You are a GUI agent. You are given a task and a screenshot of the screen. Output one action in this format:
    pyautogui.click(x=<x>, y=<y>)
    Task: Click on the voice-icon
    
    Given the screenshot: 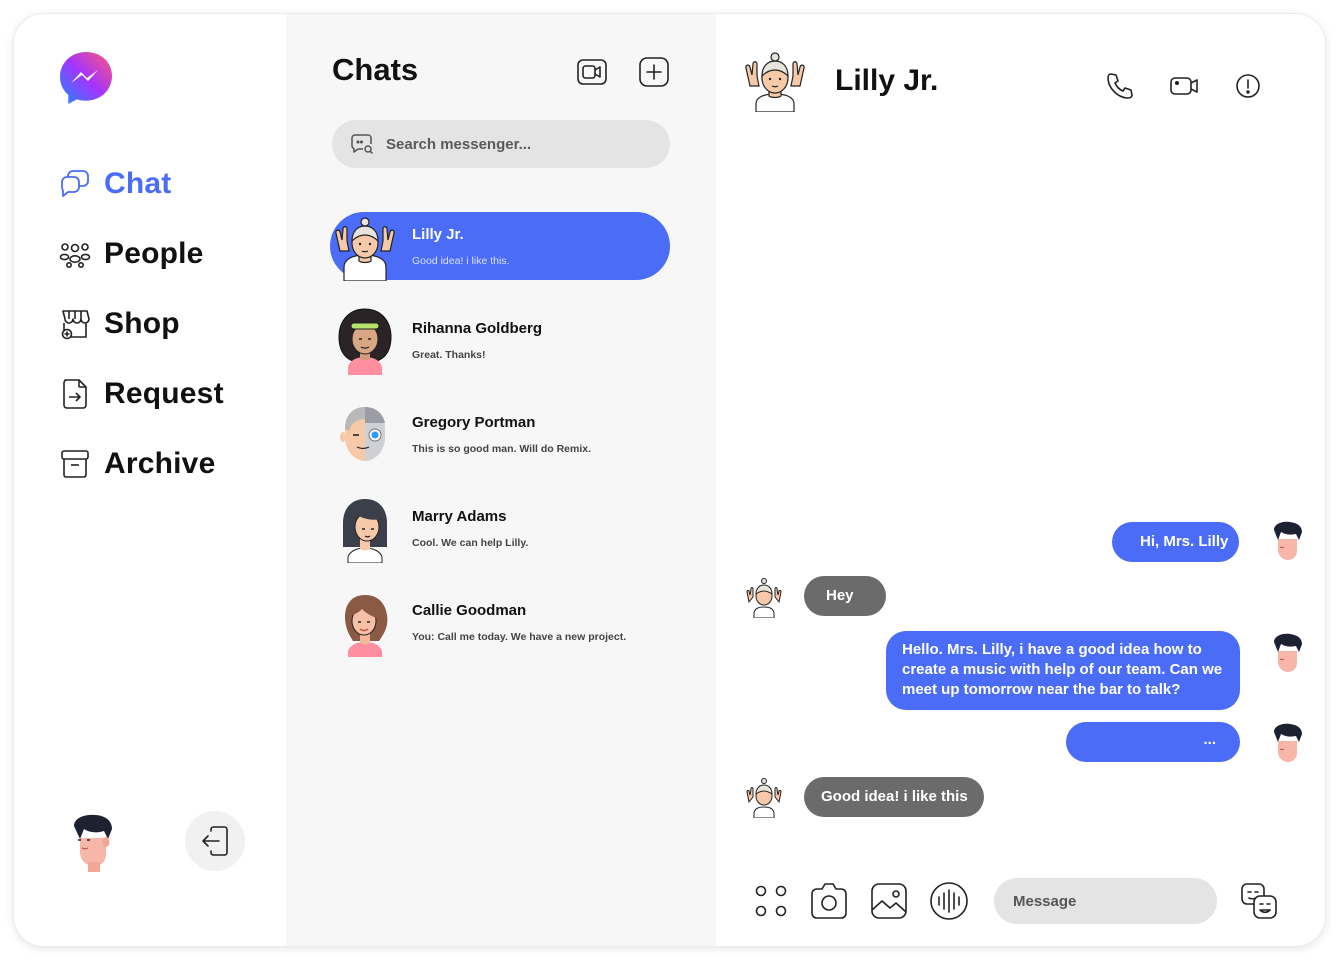 What is the action you would take?
    pyautogui.click(x=949, y=901)
    